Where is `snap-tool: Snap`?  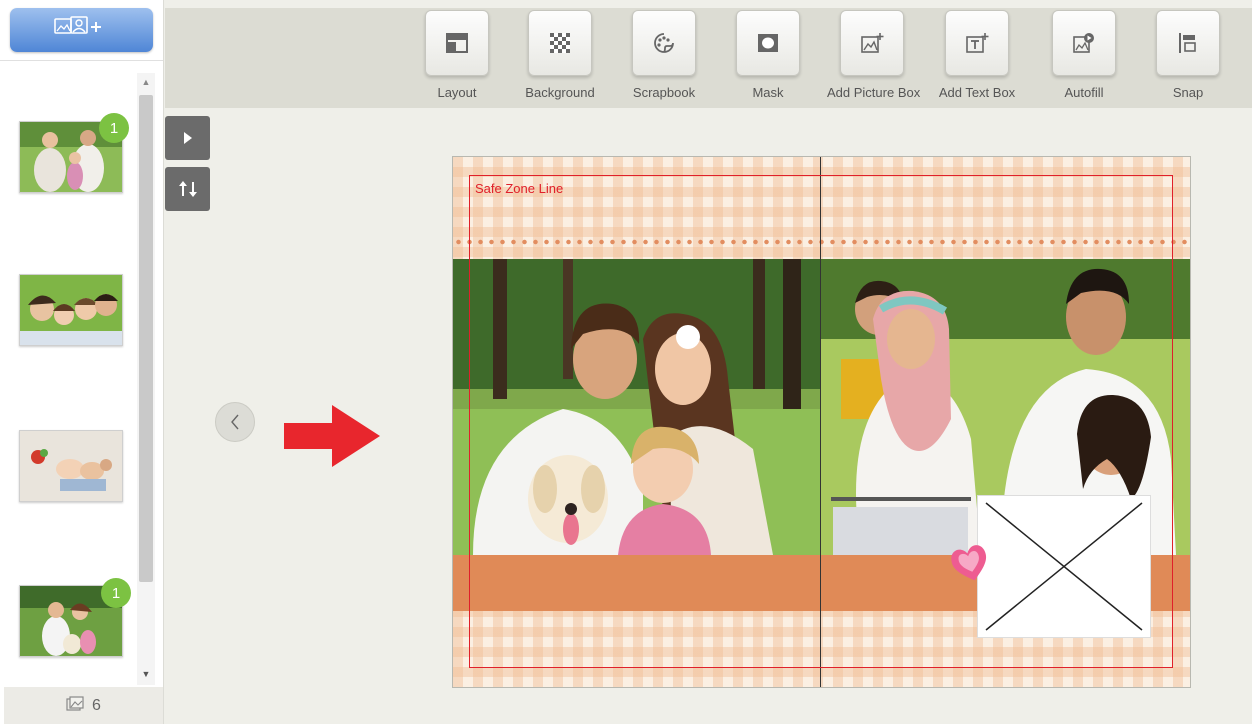
snap-tool: Snap is located at coordinates (1188, 55).